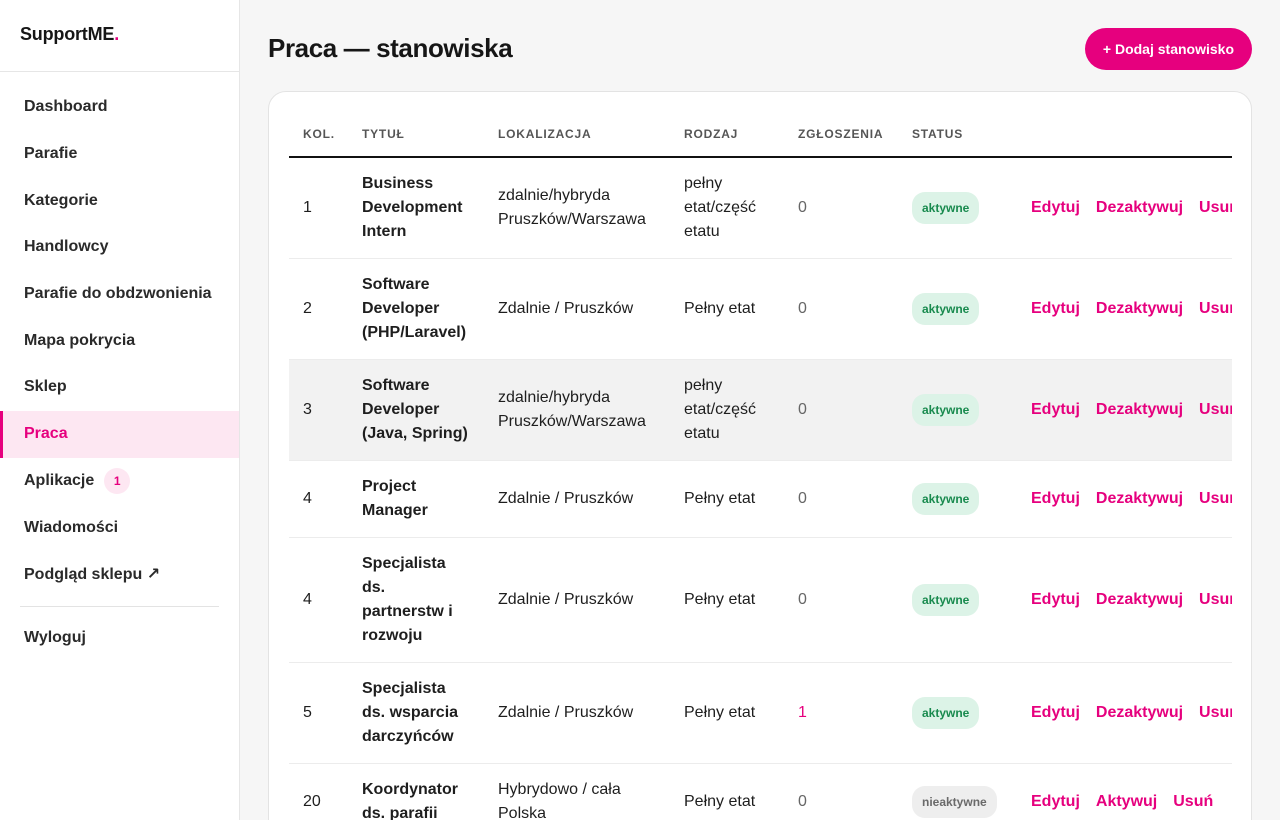 The height and width of the screenshot is (820, 1280). I want to click on sidebar-item-label: Mapa pokrycia, so click(80, 340).